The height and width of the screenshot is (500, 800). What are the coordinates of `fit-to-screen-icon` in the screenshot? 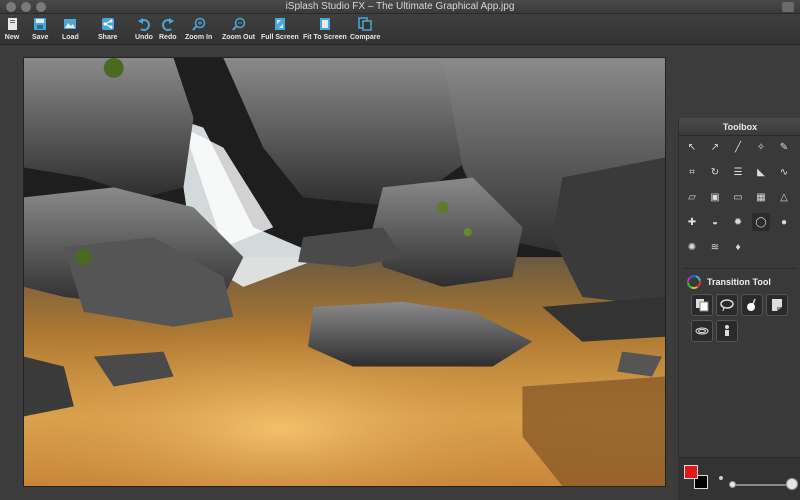 It's located at (324, 24).